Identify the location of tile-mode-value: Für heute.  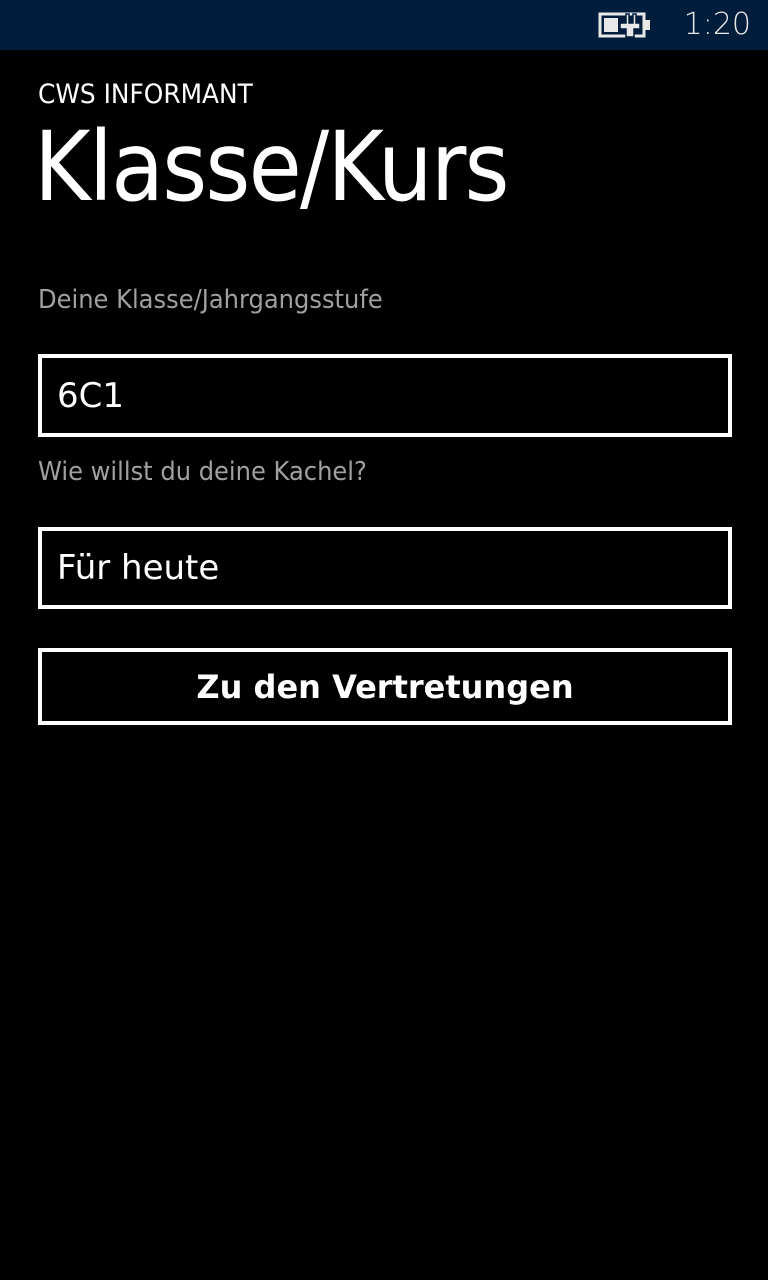
(138, 568).